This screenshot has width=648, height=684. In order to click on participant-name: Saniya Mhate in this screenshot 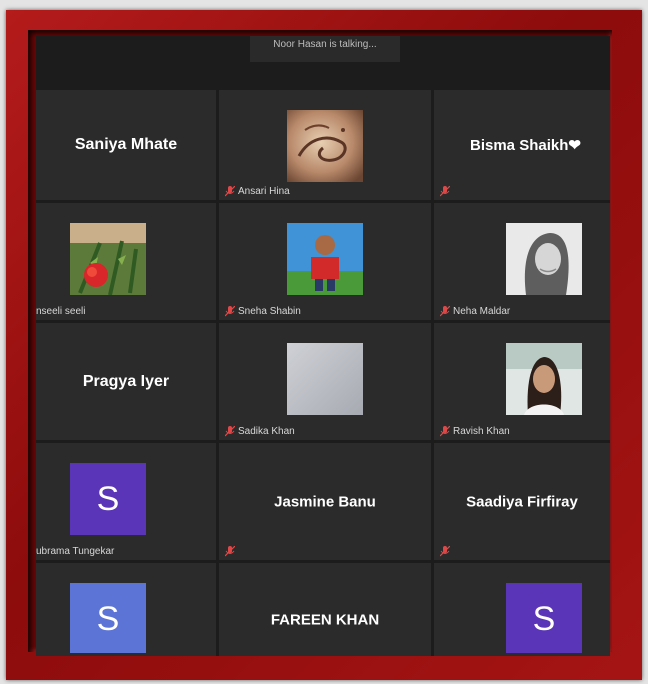, I will do `click(126, 144)`.